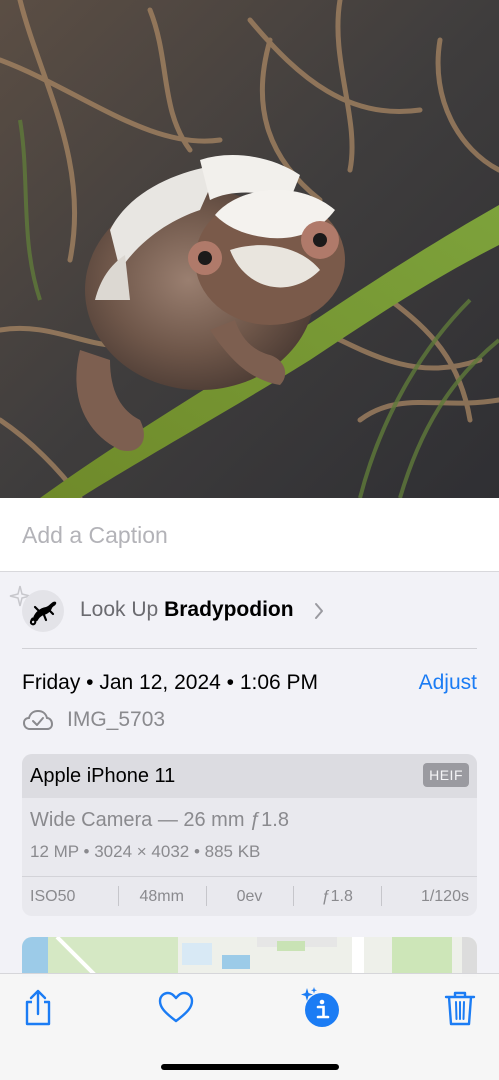 The width and height of the screenshot is (499, 1080). I want to click on filename: IMG_5703, so click(116, 719).